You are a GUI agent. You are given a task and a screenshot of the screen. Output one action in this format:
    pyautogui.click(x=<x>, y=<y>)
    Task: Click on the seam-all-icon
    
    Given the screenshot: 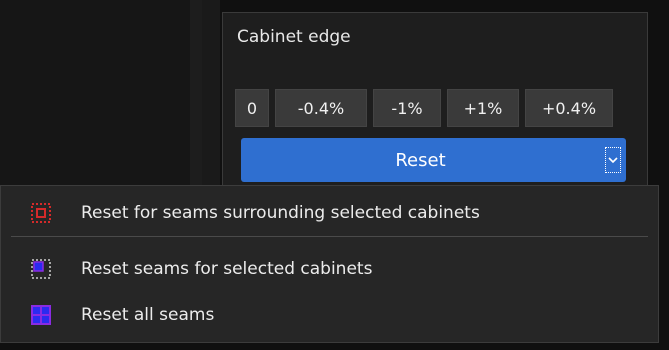 What is the action you would take?
    pyautogui.click(x=41, y=315)
    